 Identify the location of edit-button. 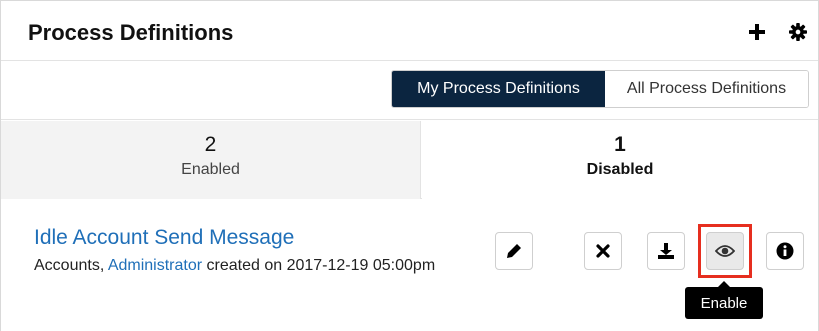
(514, 251).